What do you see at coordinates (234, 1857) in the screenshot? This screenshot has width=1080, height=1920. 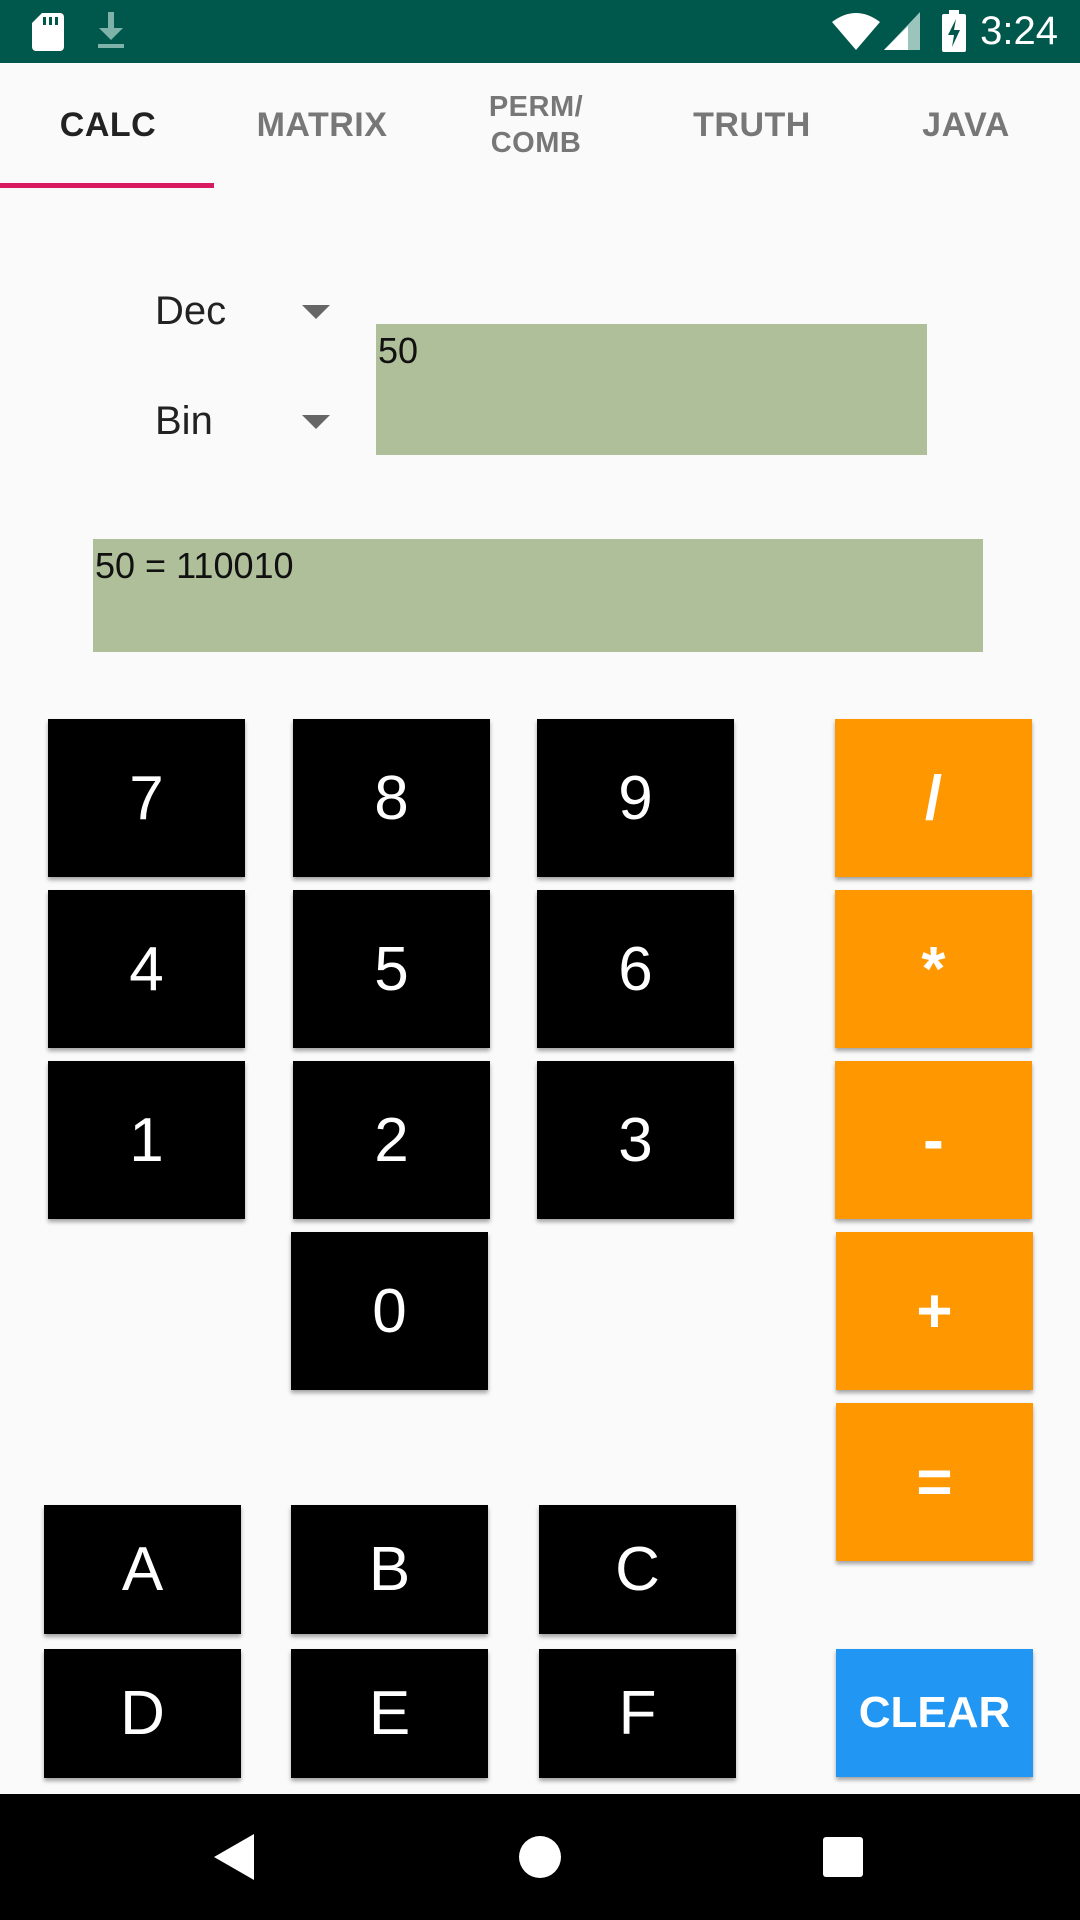 I see `back-icon` at bounding box center [234, 1857].